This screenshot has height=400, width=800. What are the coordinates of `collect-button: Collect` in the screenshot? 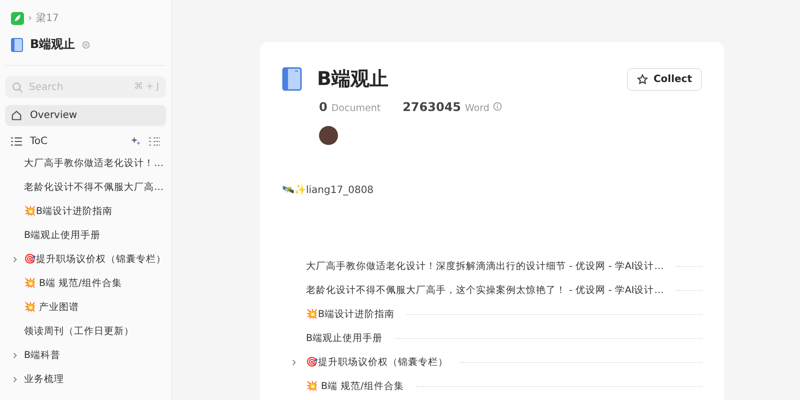 It's located at (664, 79).